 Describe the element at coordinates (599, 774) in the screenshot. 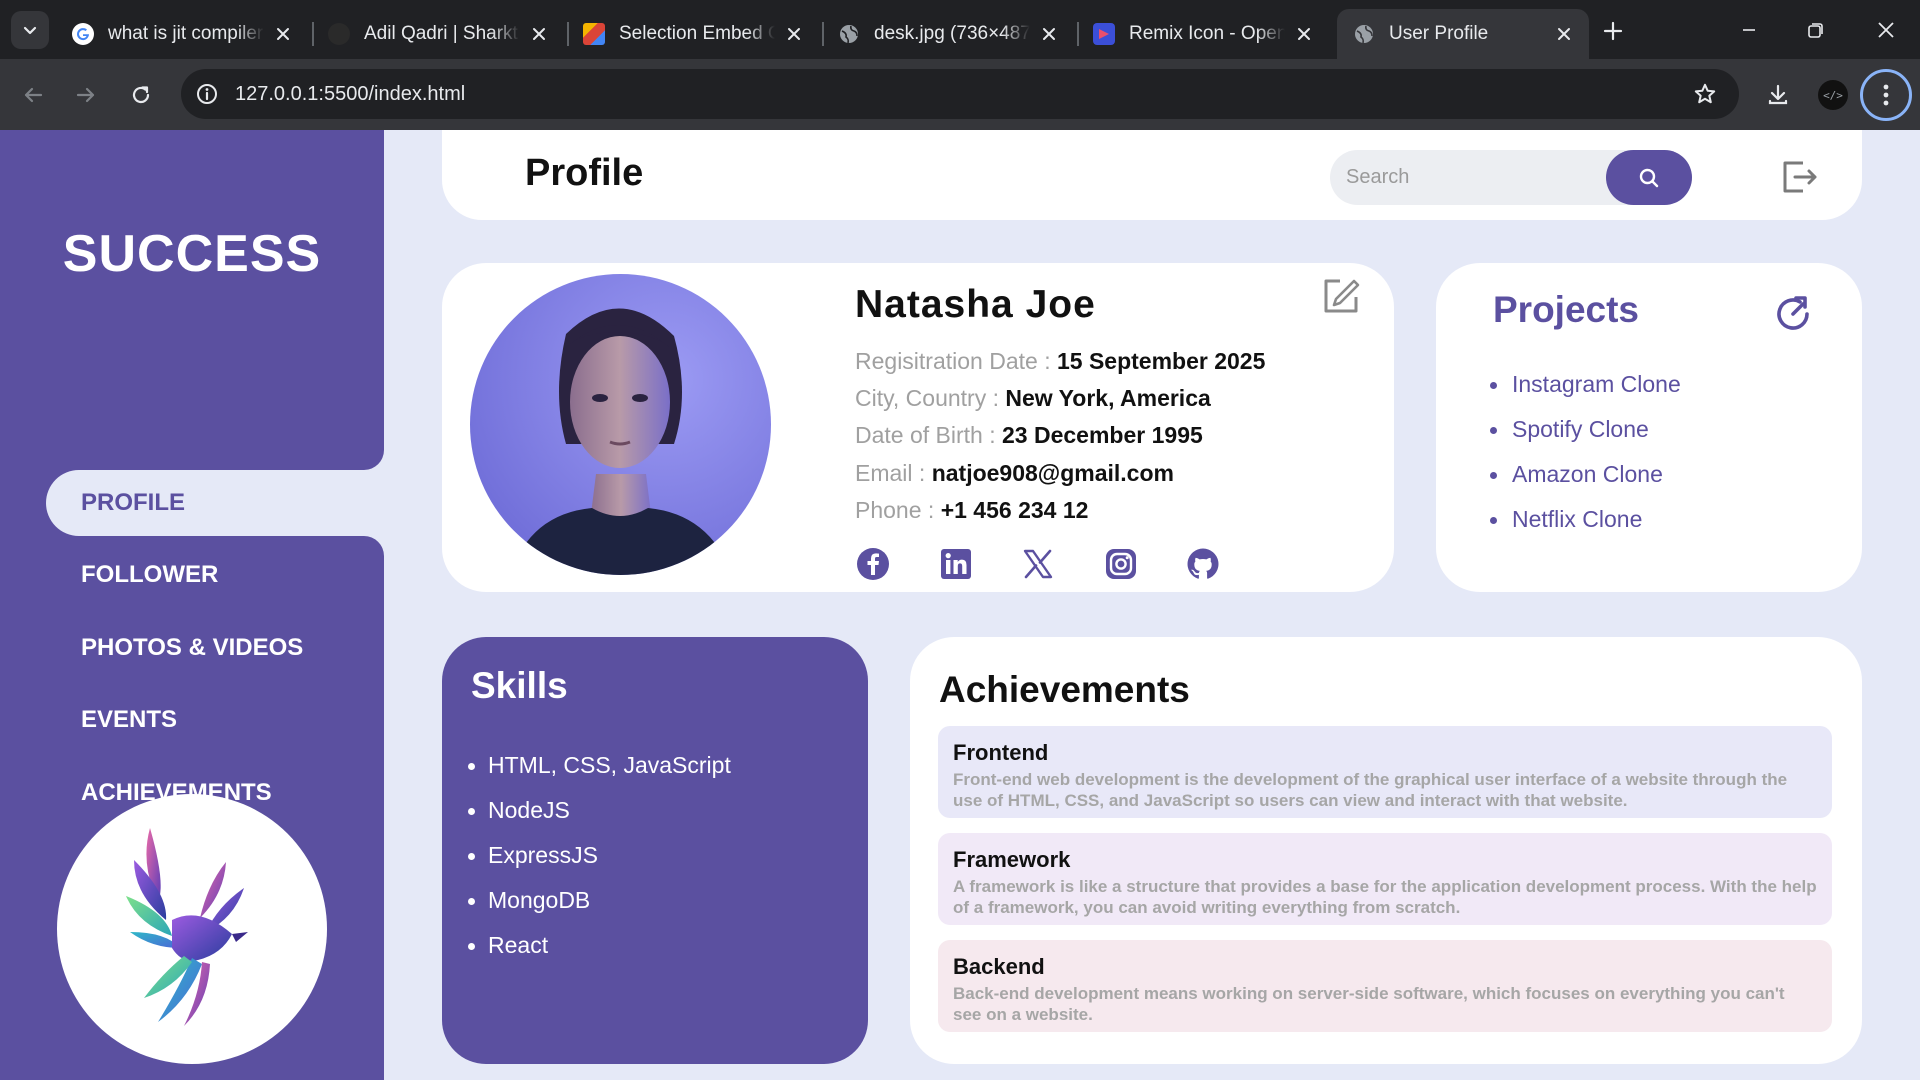

I see `list-item: HTML, CSS, JavaScript` at that location.